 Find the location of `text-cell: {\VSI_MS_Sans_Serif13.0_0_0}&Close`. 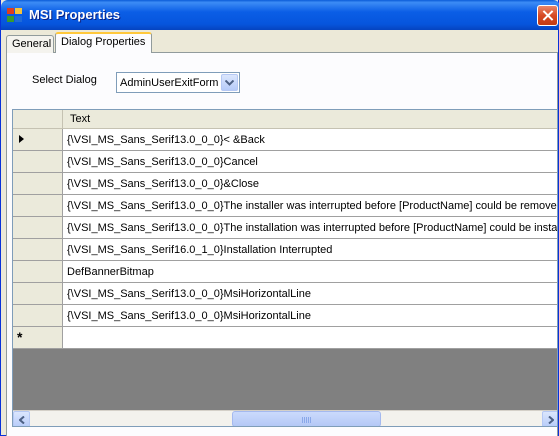

text-cell: {\VSI_MS_Sans_Serif13.0_0_0}&Close is located at coordinates (163, 184).